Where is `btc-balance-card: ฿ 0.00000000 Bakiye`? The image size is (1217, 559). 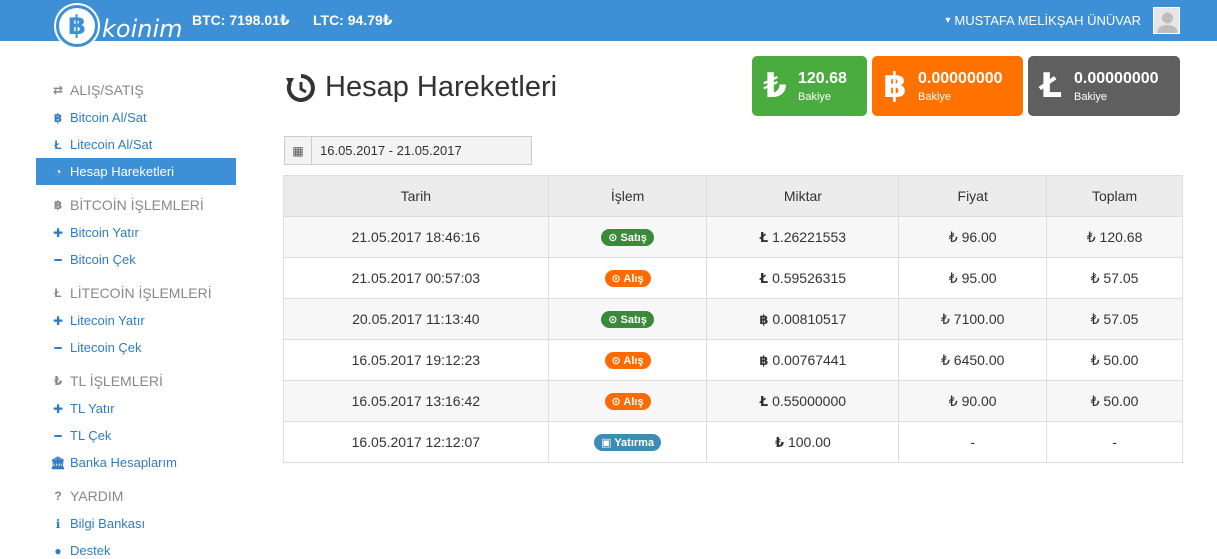 btc-balance-card: ฿ 0.00000000 Bakiye is located at coordinates (947, 86).